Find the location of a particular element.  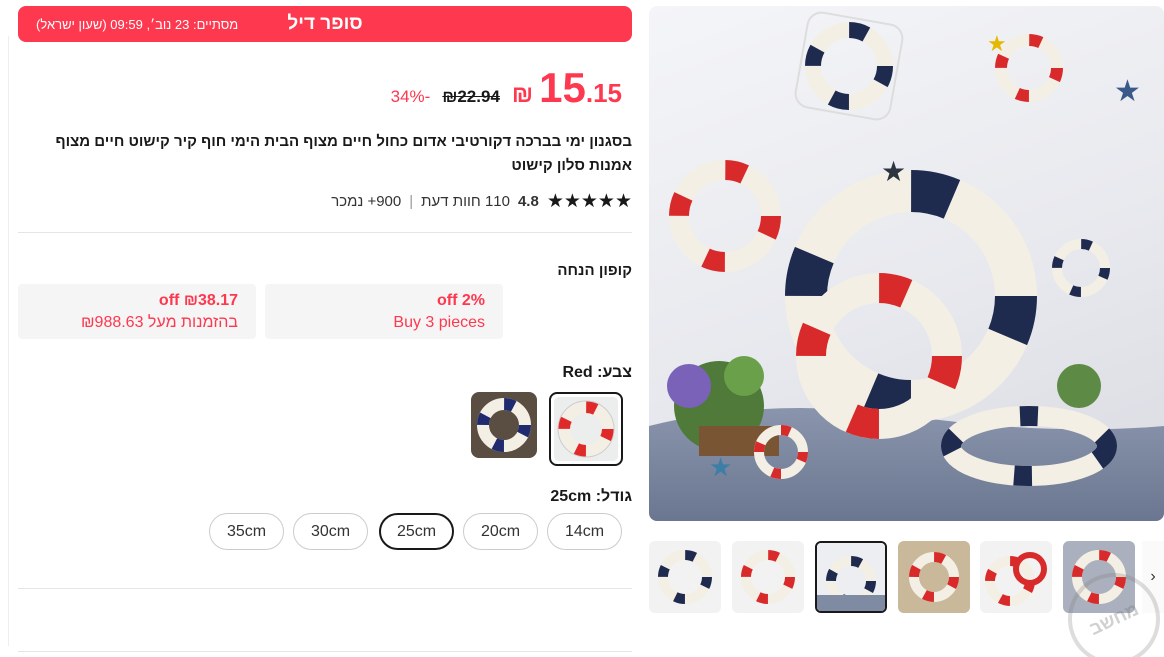

coupon-value: 2% off is located at coordinates (460, 300).